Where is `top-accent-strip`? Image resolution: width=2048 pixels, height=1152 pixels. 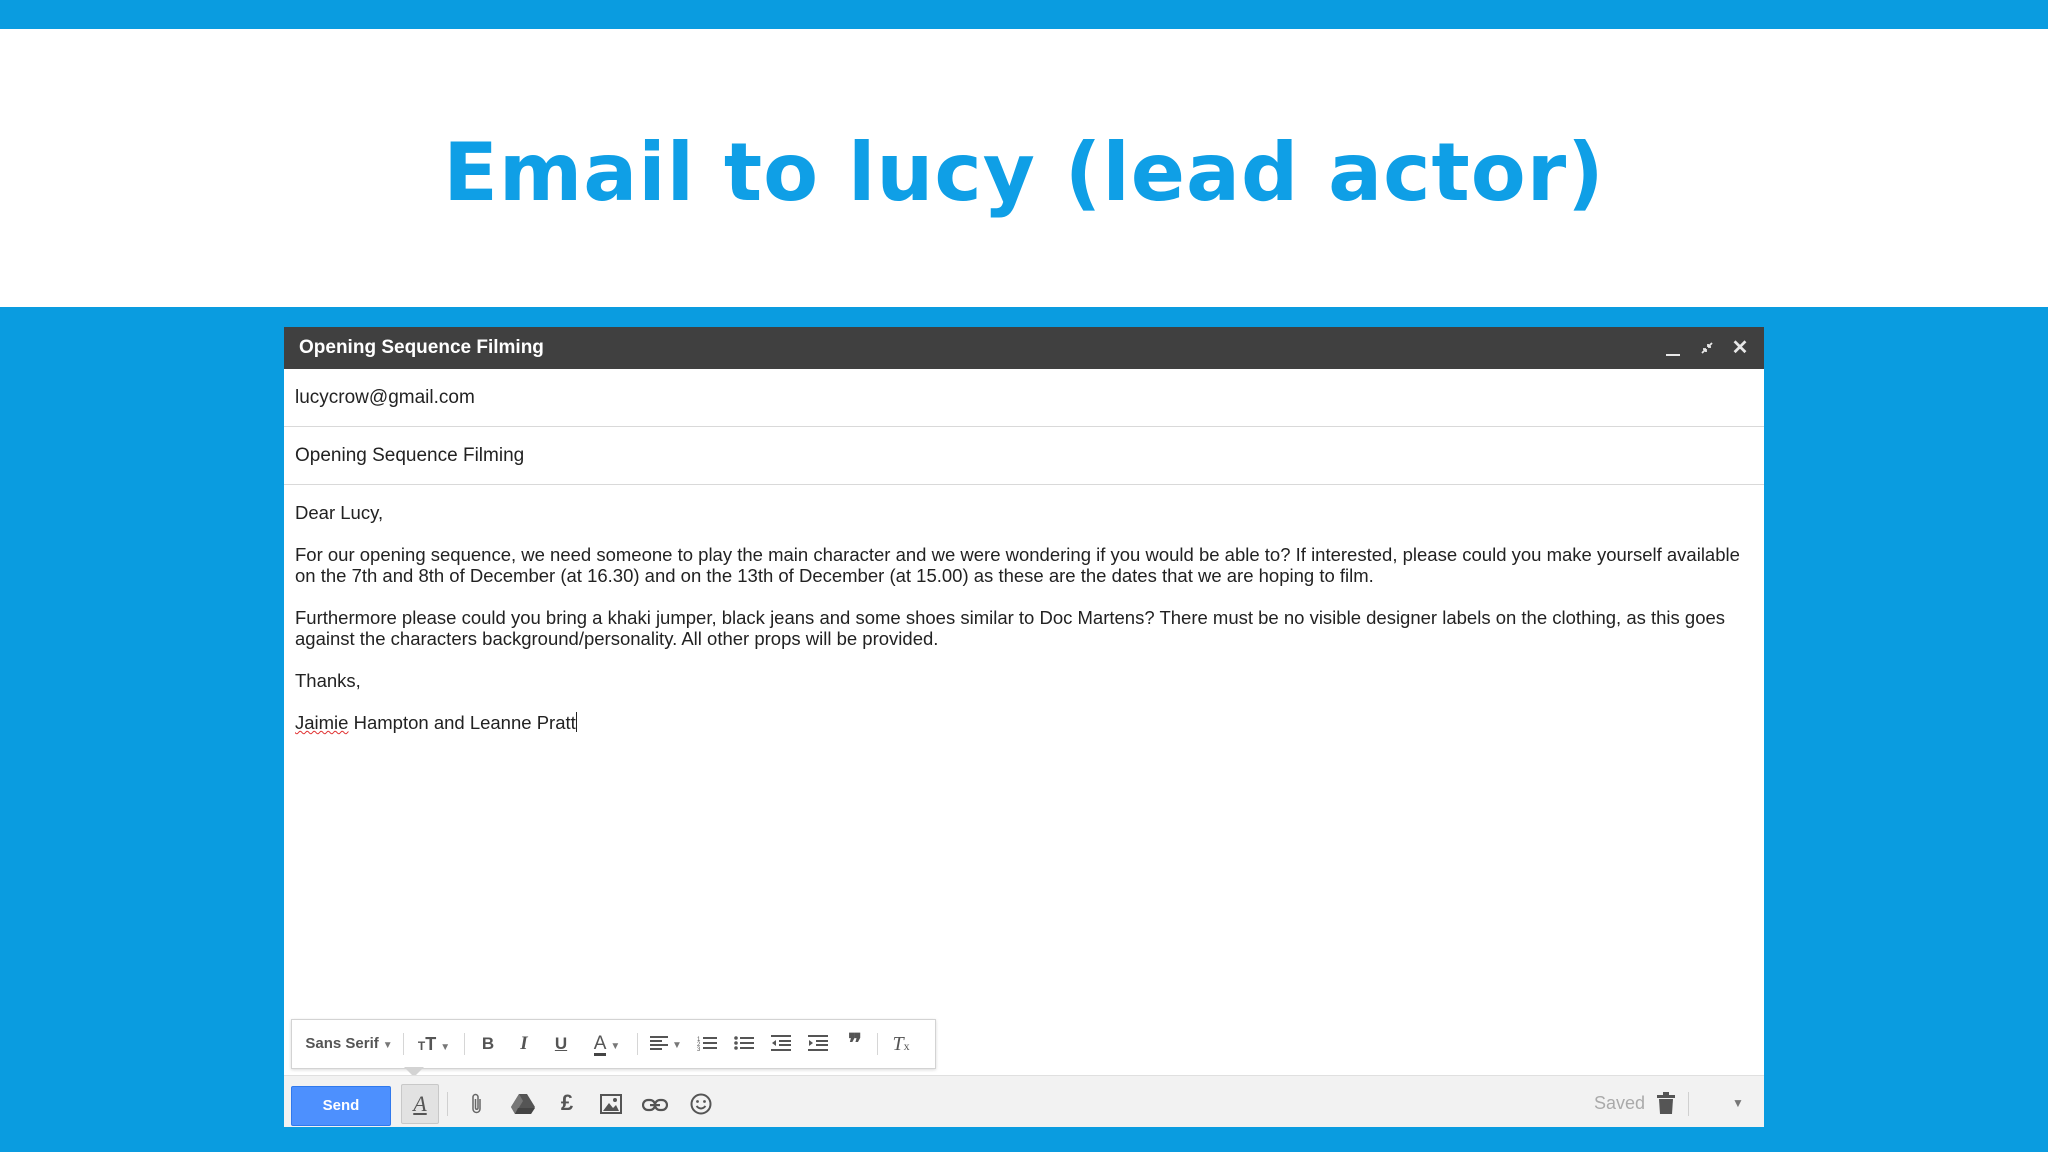 top-accent-strip is located at coordinates (1024, 14).